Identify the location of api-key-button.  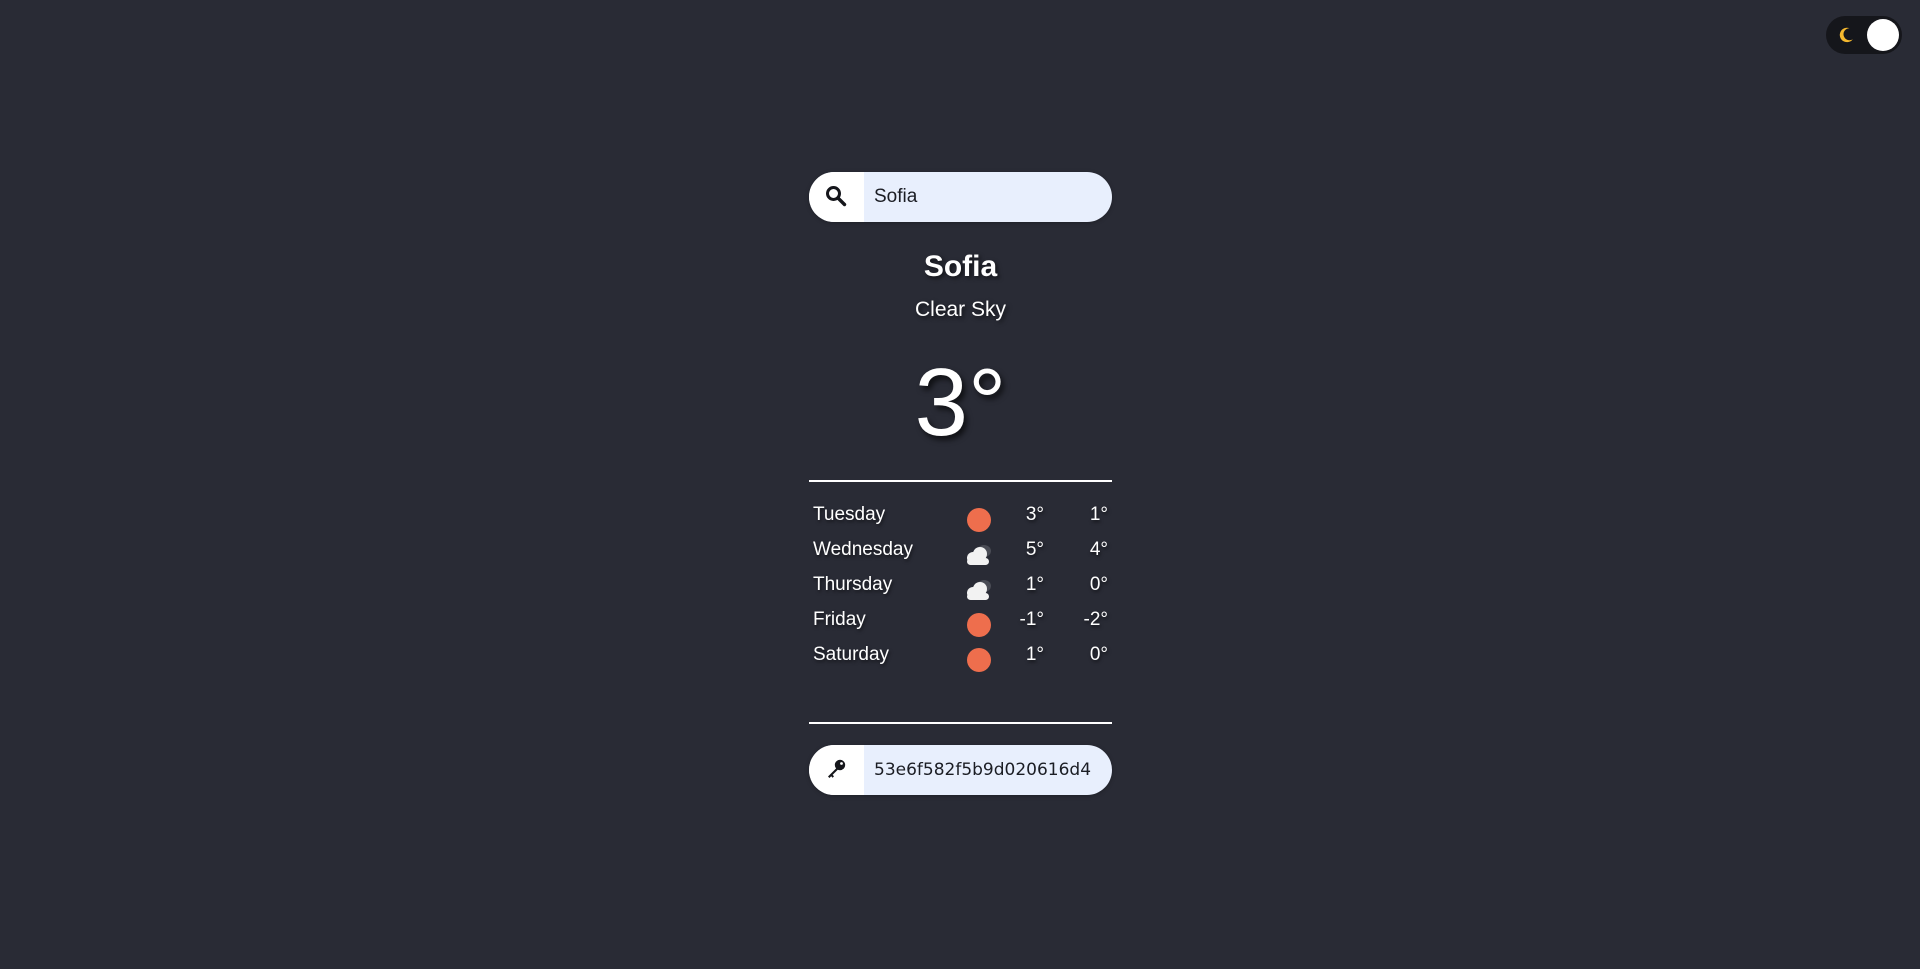
(836, 770).